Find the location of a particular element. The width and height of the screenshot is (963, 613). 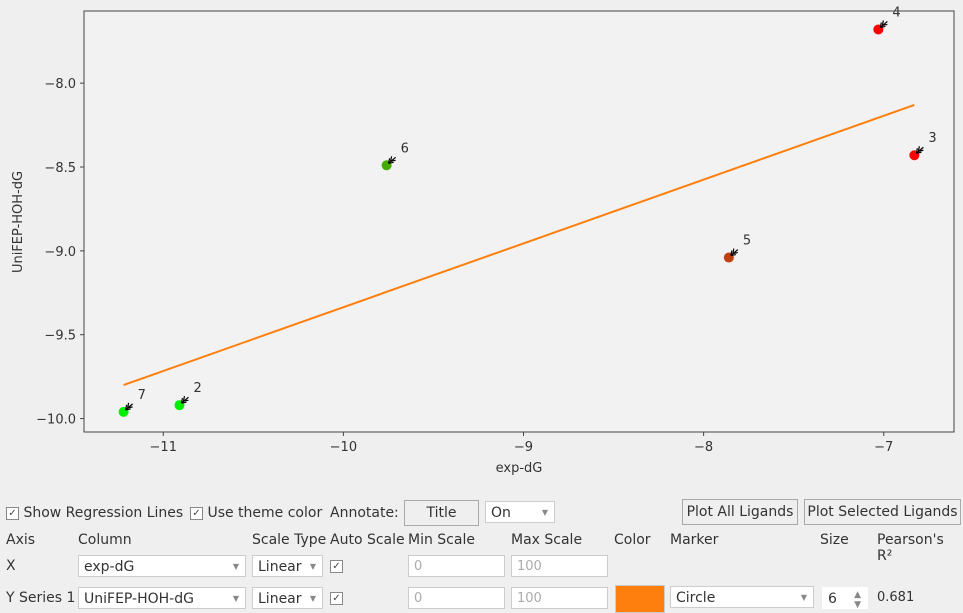

header-auto-scale: Auto Scale is located at coordinates (367, 540).